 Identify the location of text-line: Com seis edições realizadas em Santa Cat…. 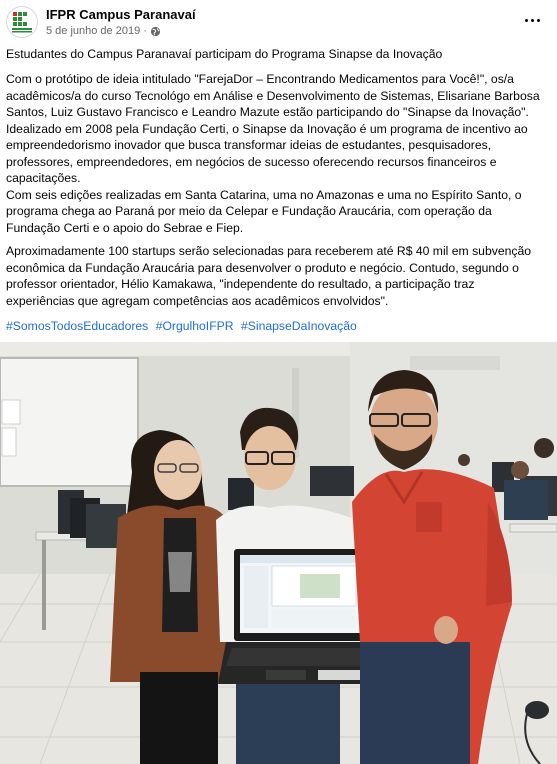
(264, 194).